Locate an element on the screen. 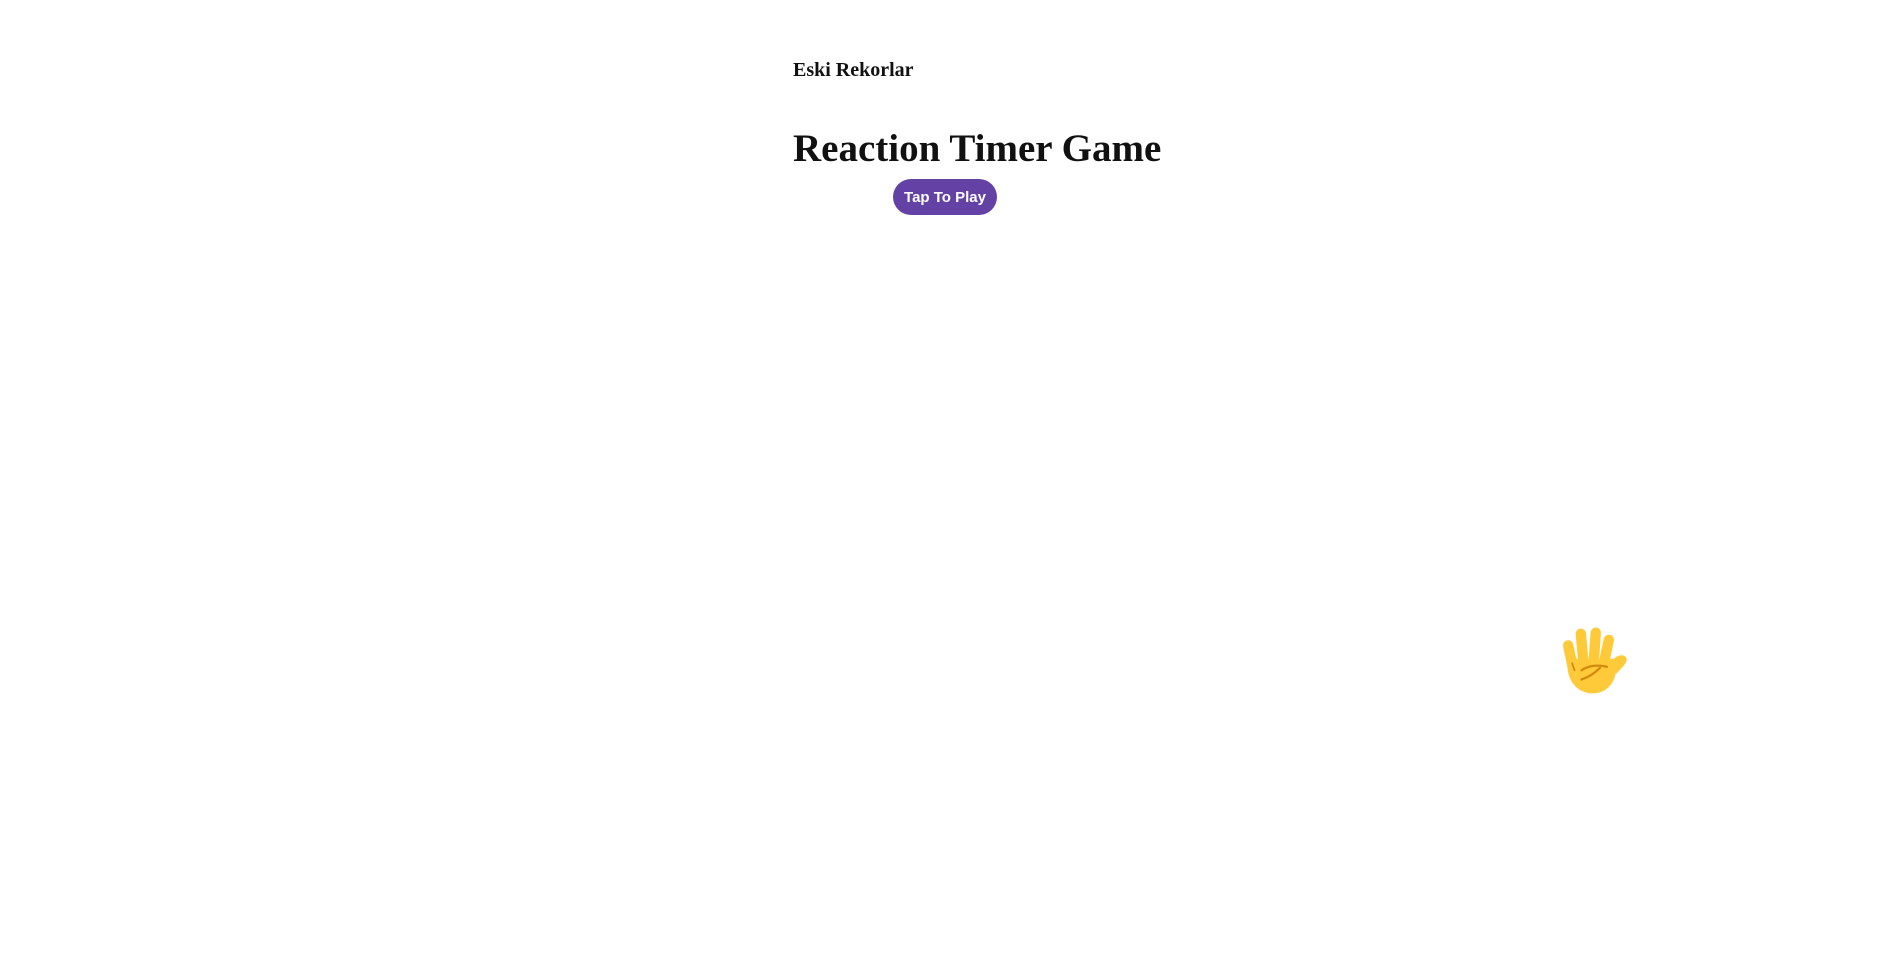 This screenshot has height=962, width=1880. game-title: Reaction Timer Game is located at coordinates (977, 148).